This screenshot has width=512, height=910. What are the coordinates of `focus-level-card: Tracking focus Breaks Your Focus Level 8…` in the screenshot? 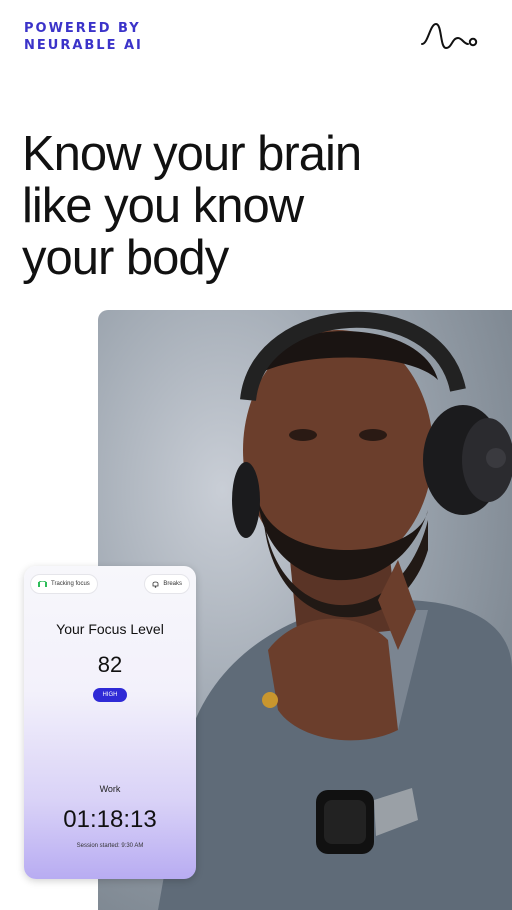 It's located at (110, 722).